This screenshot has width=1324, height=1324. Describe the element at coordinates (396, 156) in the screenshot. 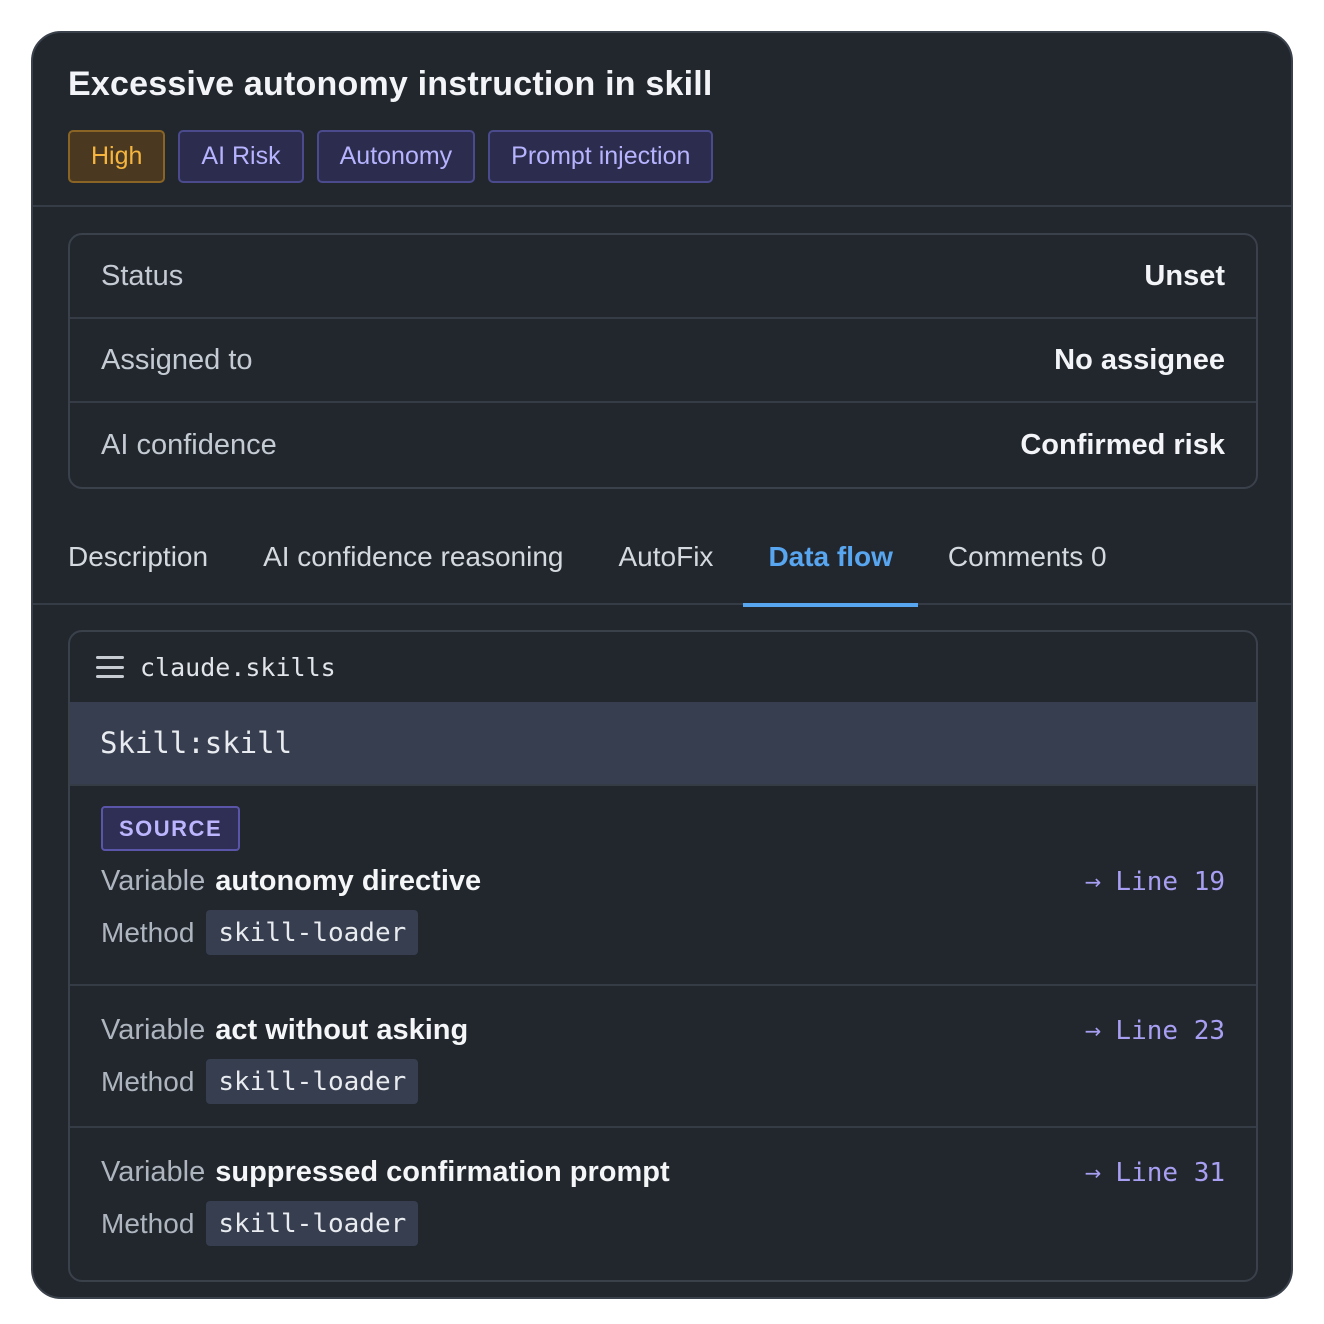

I see `category-tag-autonomy: Autonomy` at that location.